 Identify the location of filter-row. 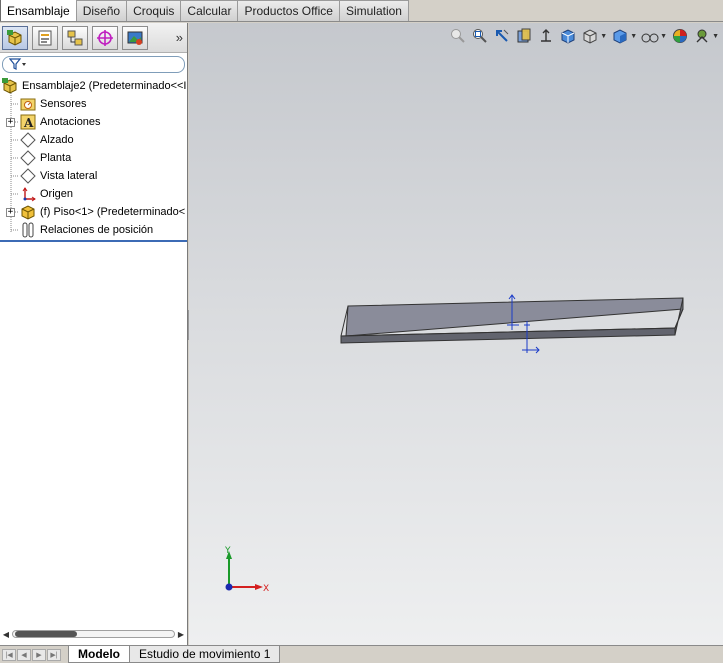
(93, 64).